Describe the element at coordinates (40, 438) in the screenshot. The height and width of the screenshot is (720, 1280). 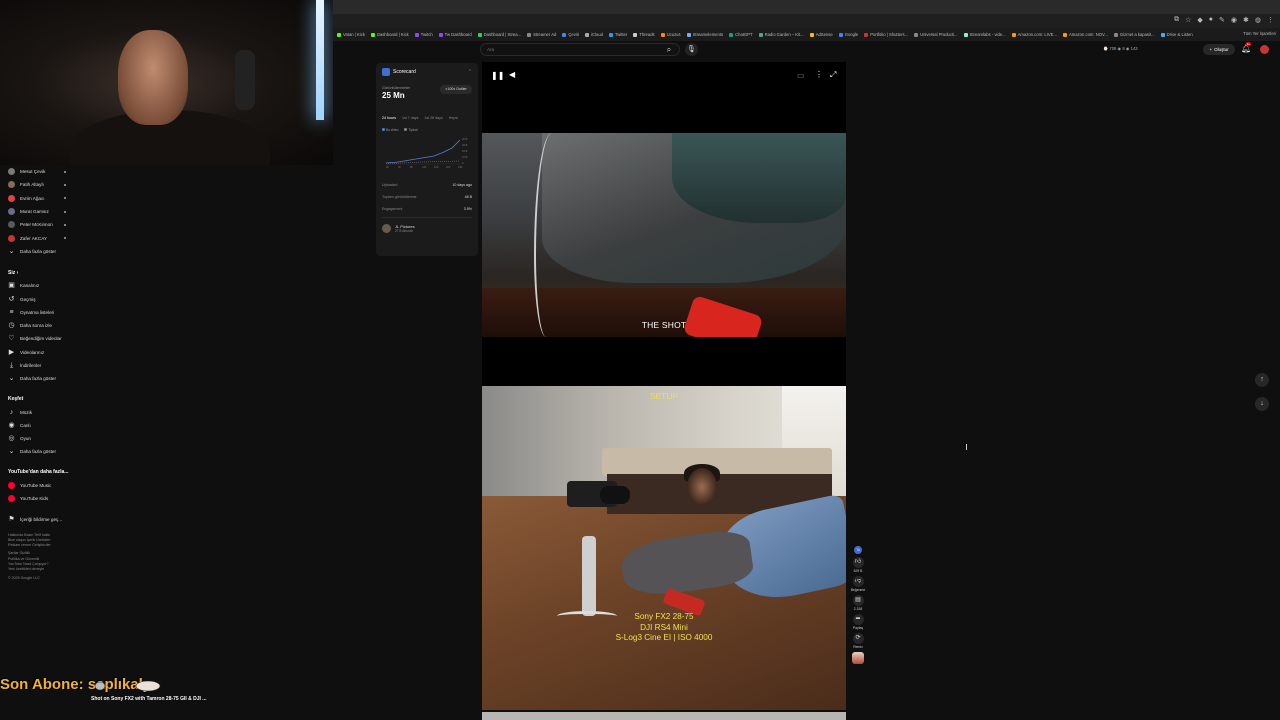
I see `sidebar-item: ◎ Oyun` at that location.